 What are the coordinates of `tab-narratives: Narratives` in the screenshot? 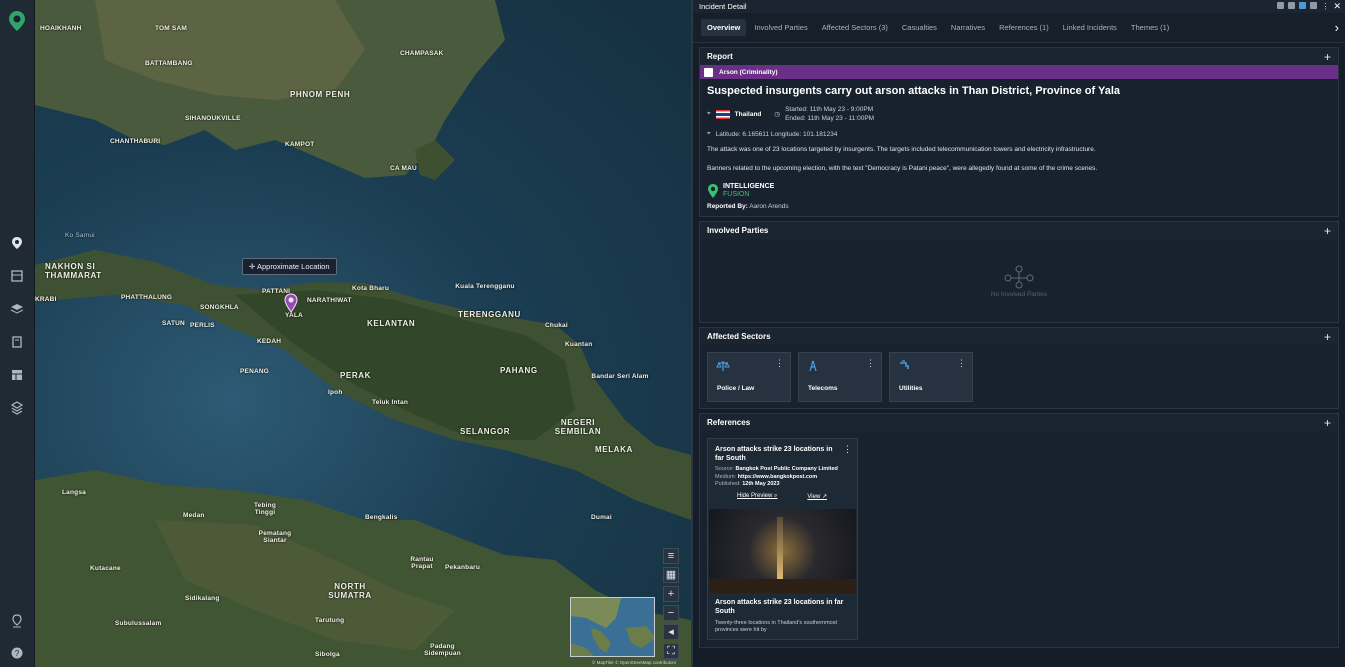 It's located at (968, 27).